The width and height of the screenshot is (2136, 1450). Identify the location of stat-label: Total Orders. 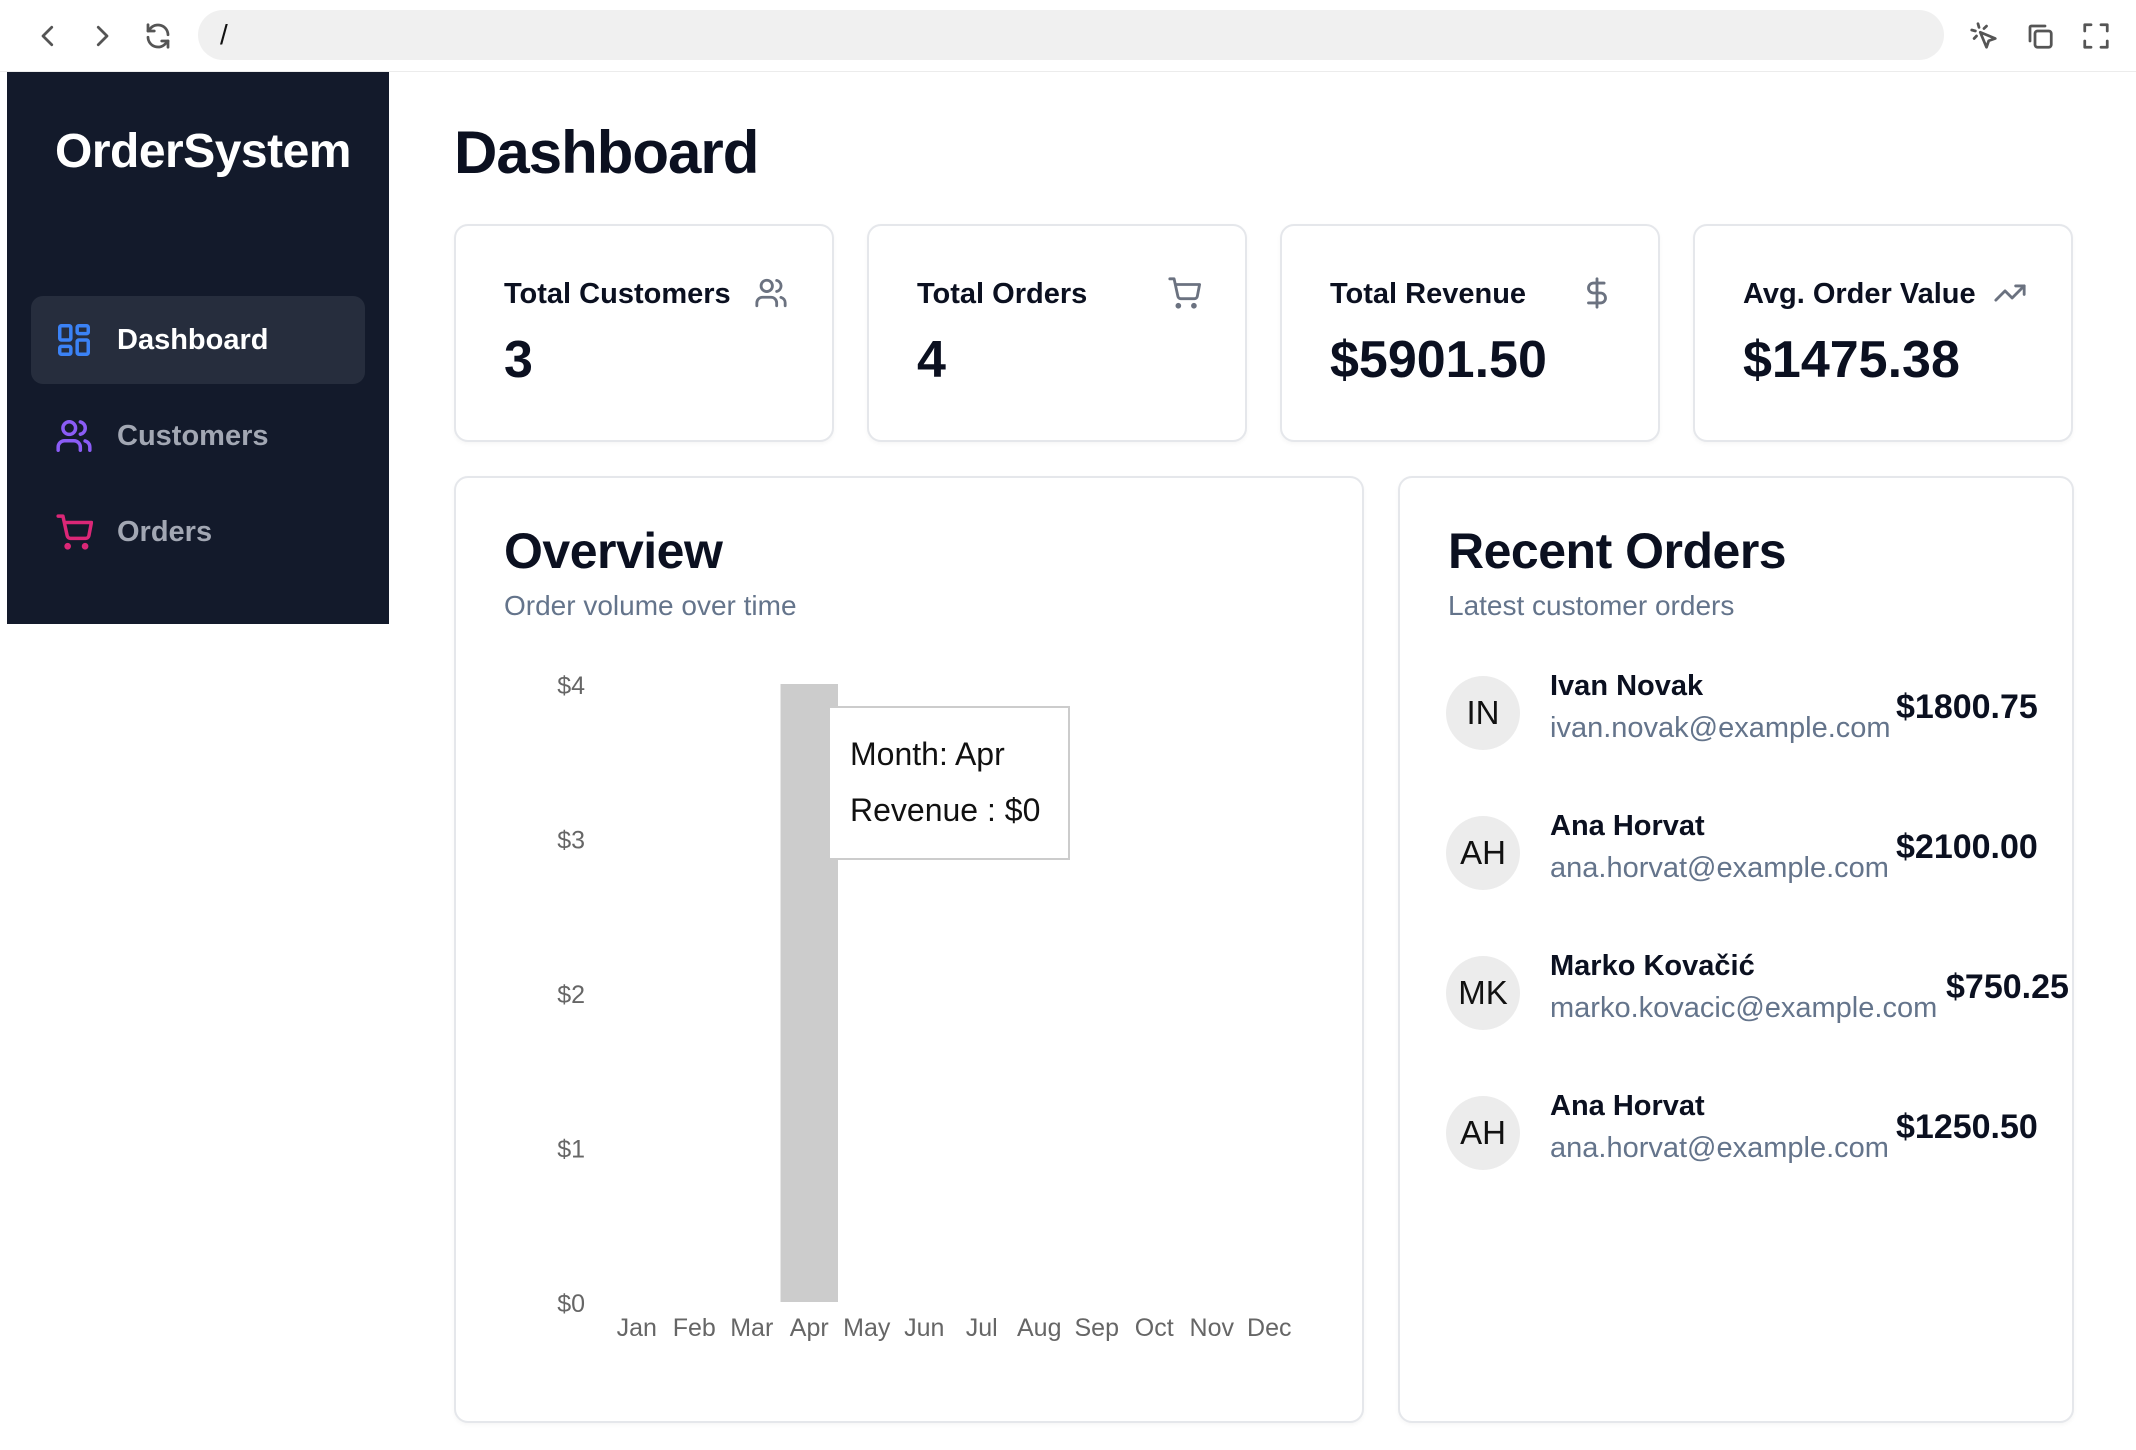
(1002, 294).